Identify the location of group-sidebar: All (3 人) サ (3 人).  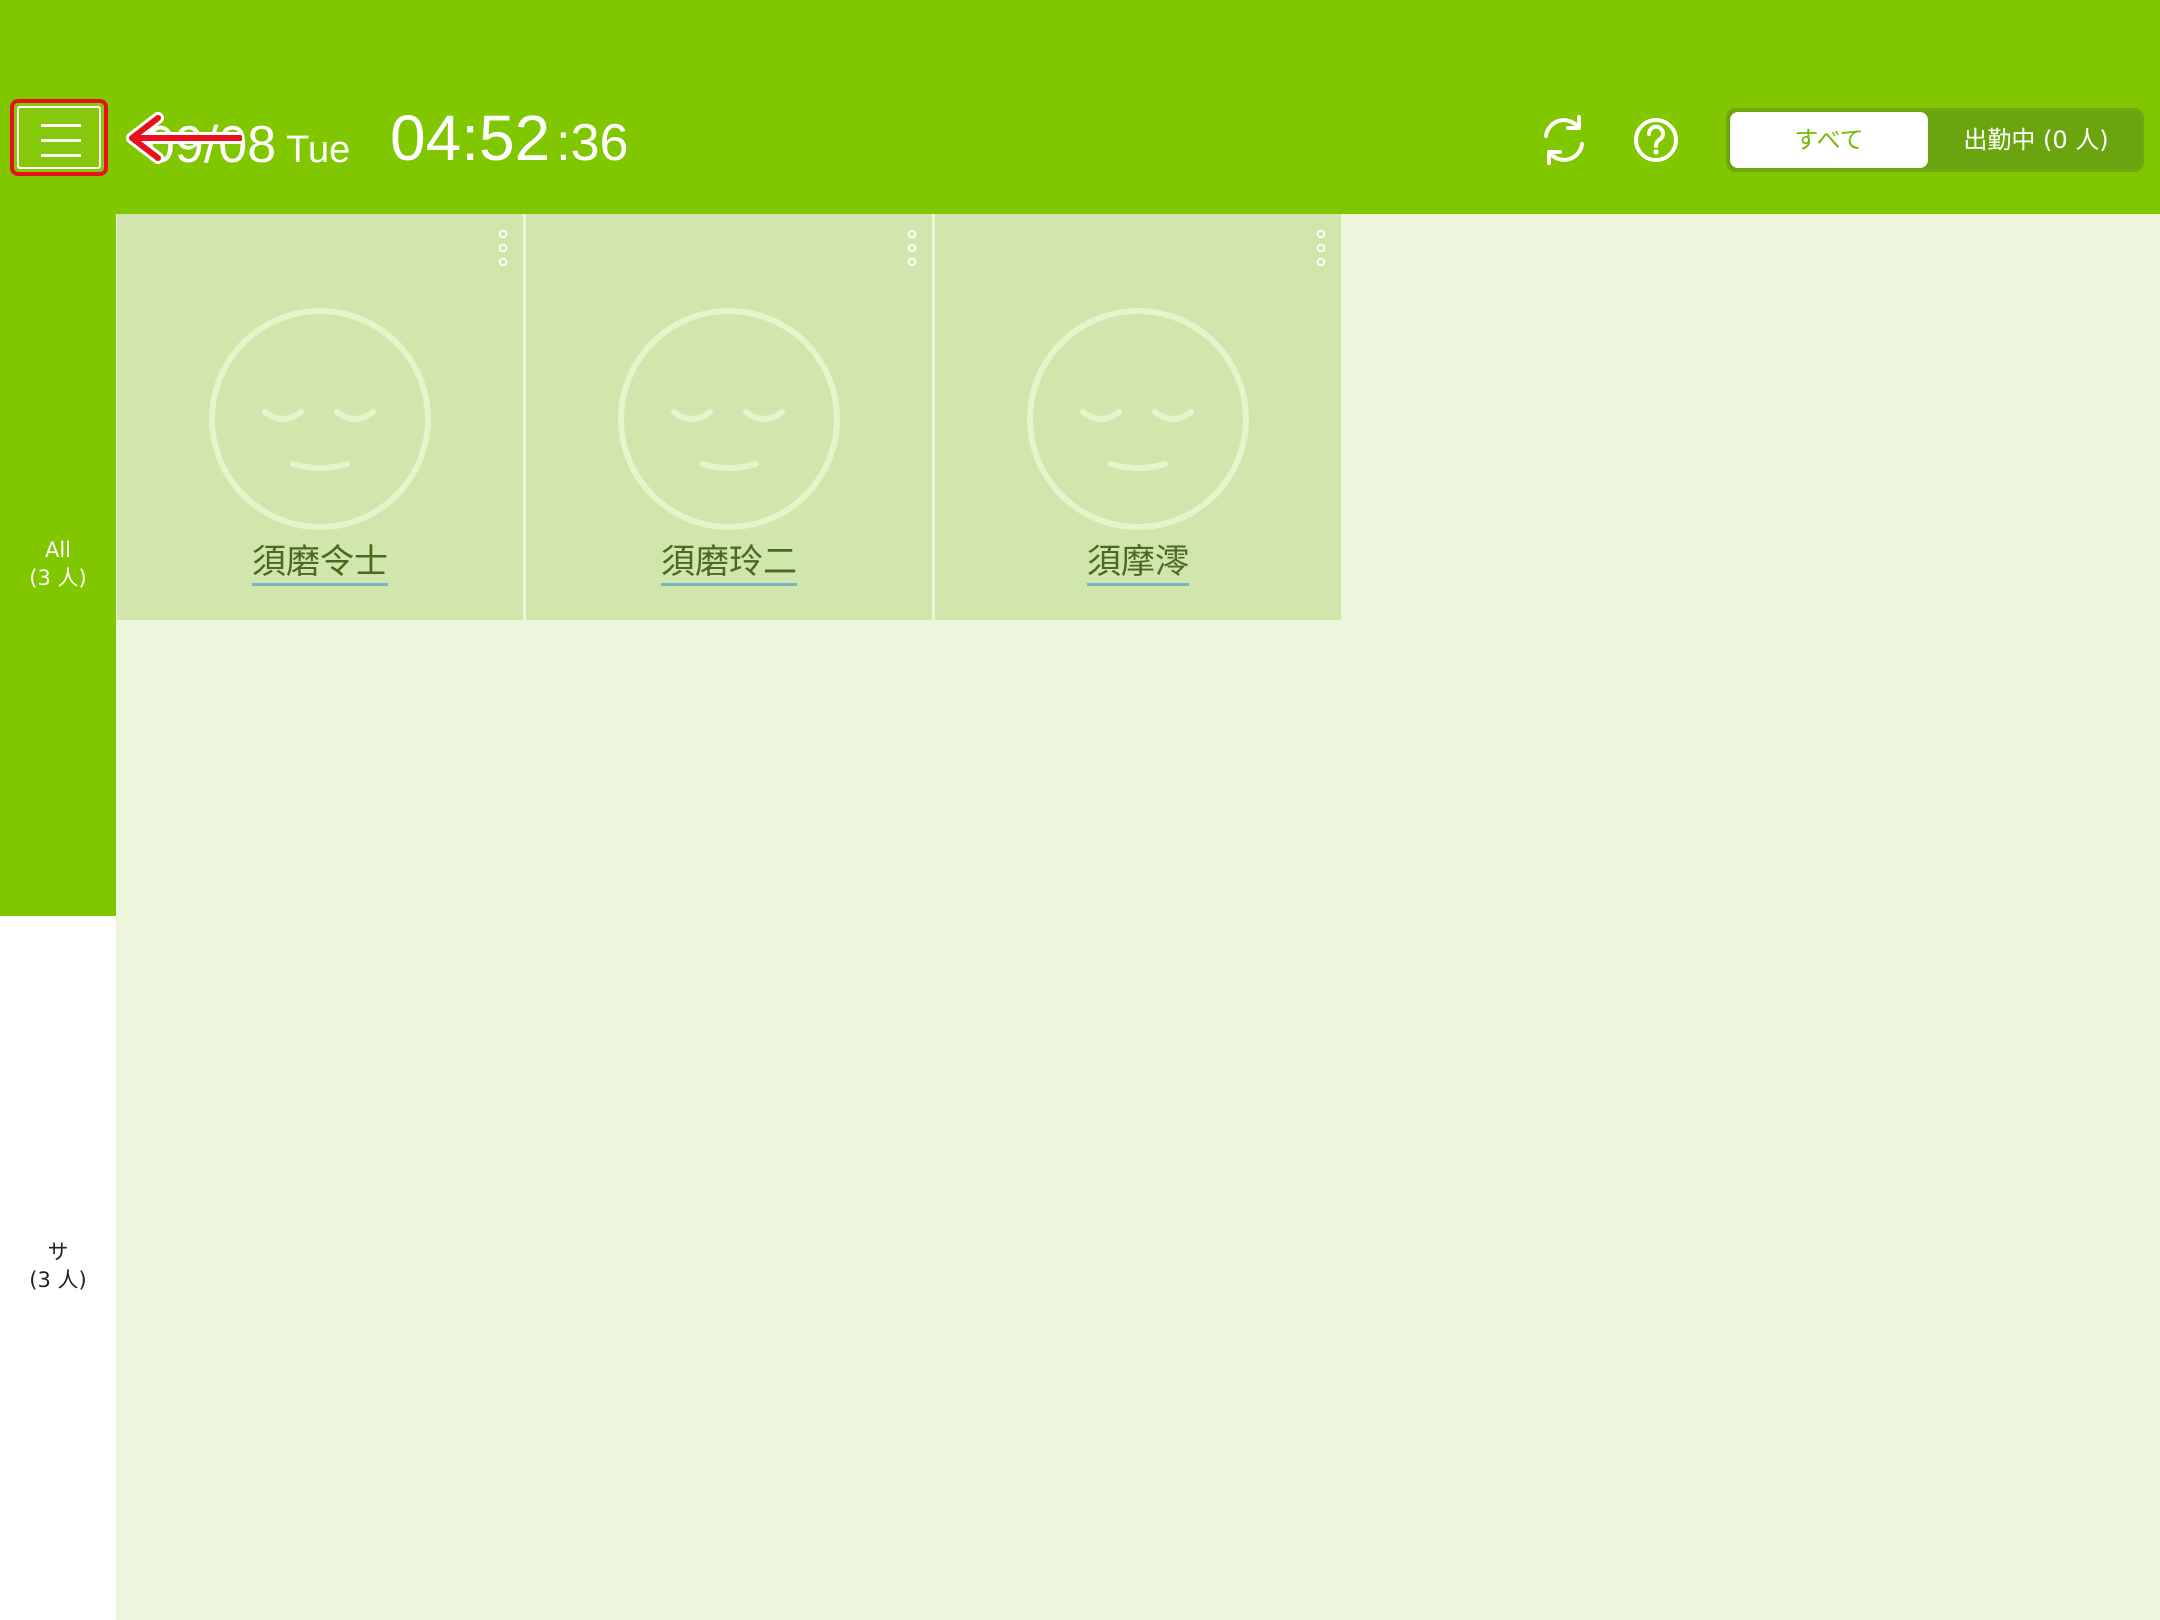
(58, 917).